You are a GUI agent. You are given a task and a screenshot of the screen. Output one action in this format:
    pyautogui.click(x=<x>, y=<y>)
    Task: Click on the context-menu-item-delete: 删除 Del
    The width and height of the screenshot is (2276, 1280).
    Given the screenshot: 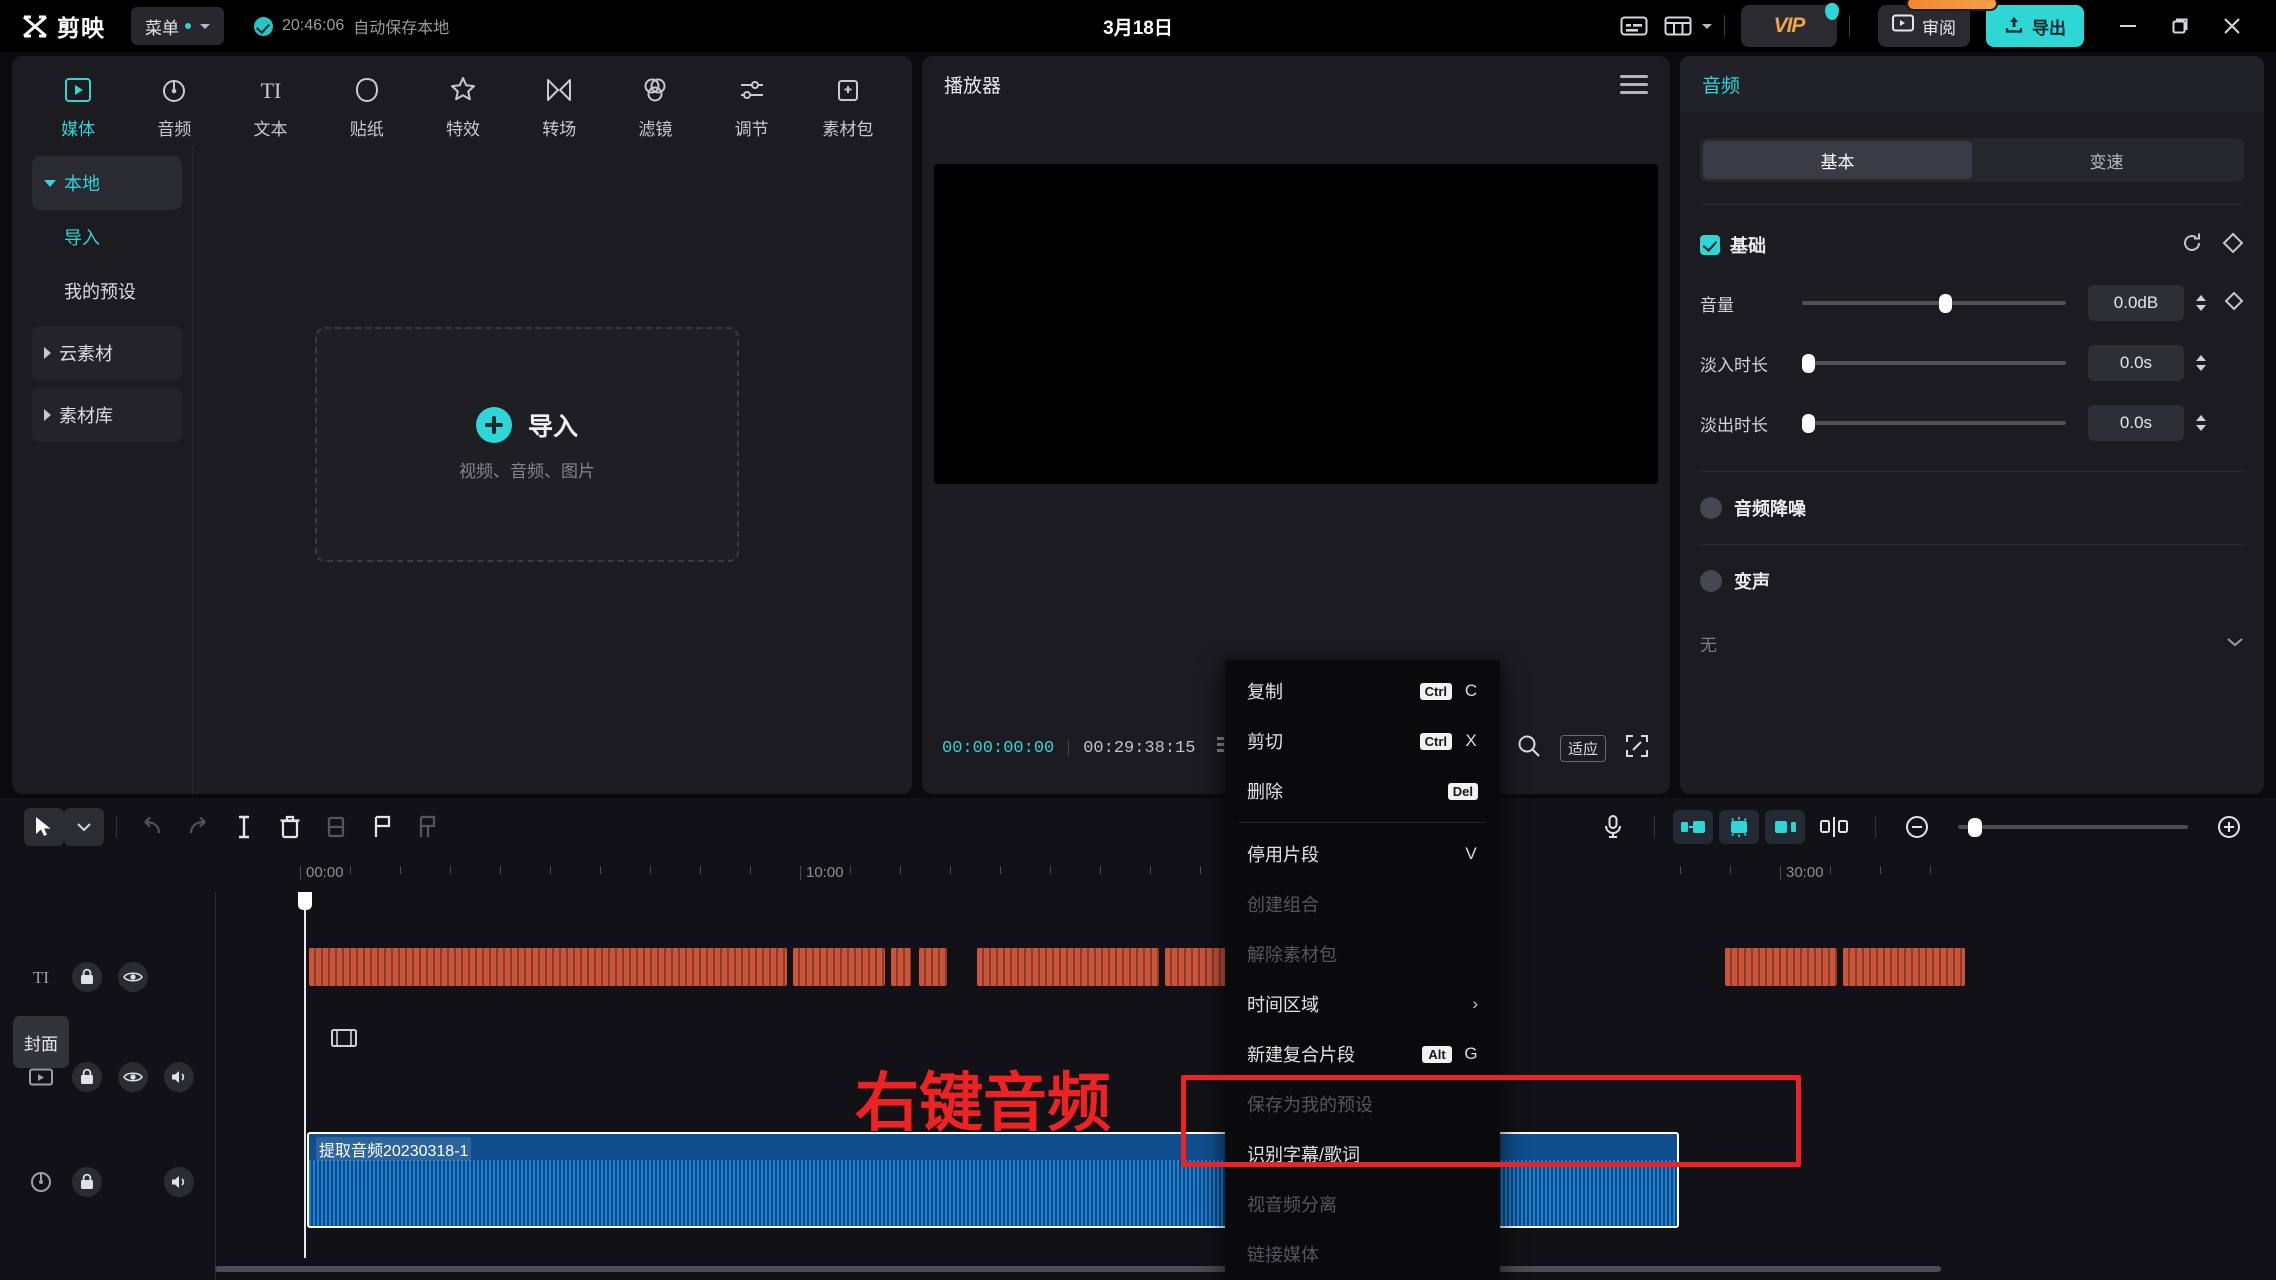 What is the action you would take?
    pyautogui.click(x=1362, y=791)
    